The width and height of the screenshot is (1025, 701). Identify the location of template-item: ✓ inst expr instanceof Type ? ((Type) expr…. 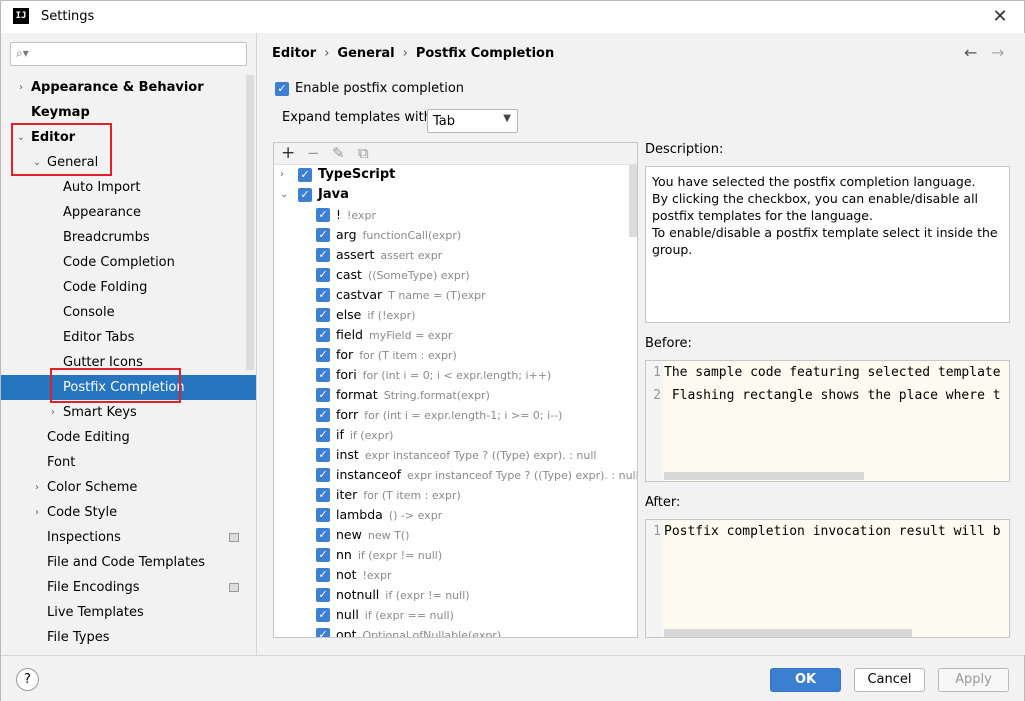
(451, 455).